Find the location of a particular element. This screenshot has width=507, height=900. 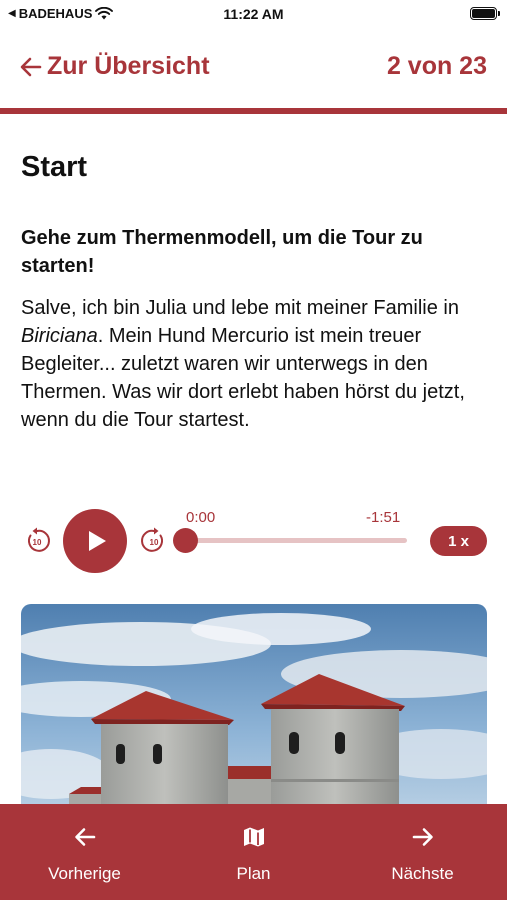

status-bar: ◀ BADEHAUS 11:22 AM is located at coordinates (253, 14).